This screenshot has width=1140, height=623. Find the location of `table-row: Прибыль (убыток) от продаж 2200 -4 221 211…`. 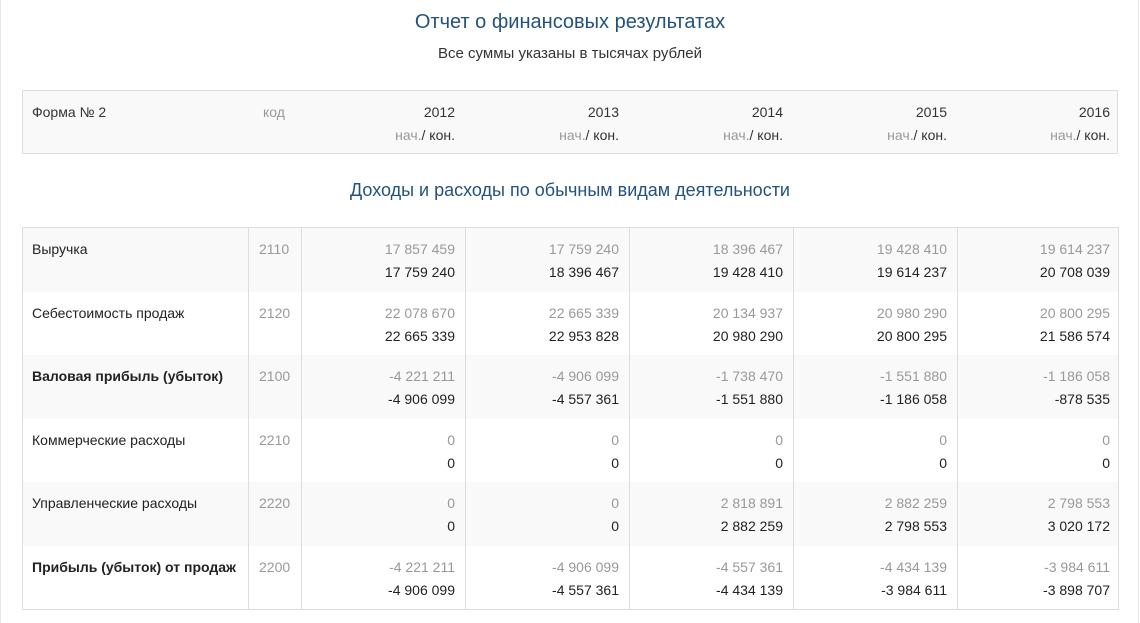

table-row: Прибыль (убыток) от продаж 2200 -4 221 211… is located at coordinates (570, 578).